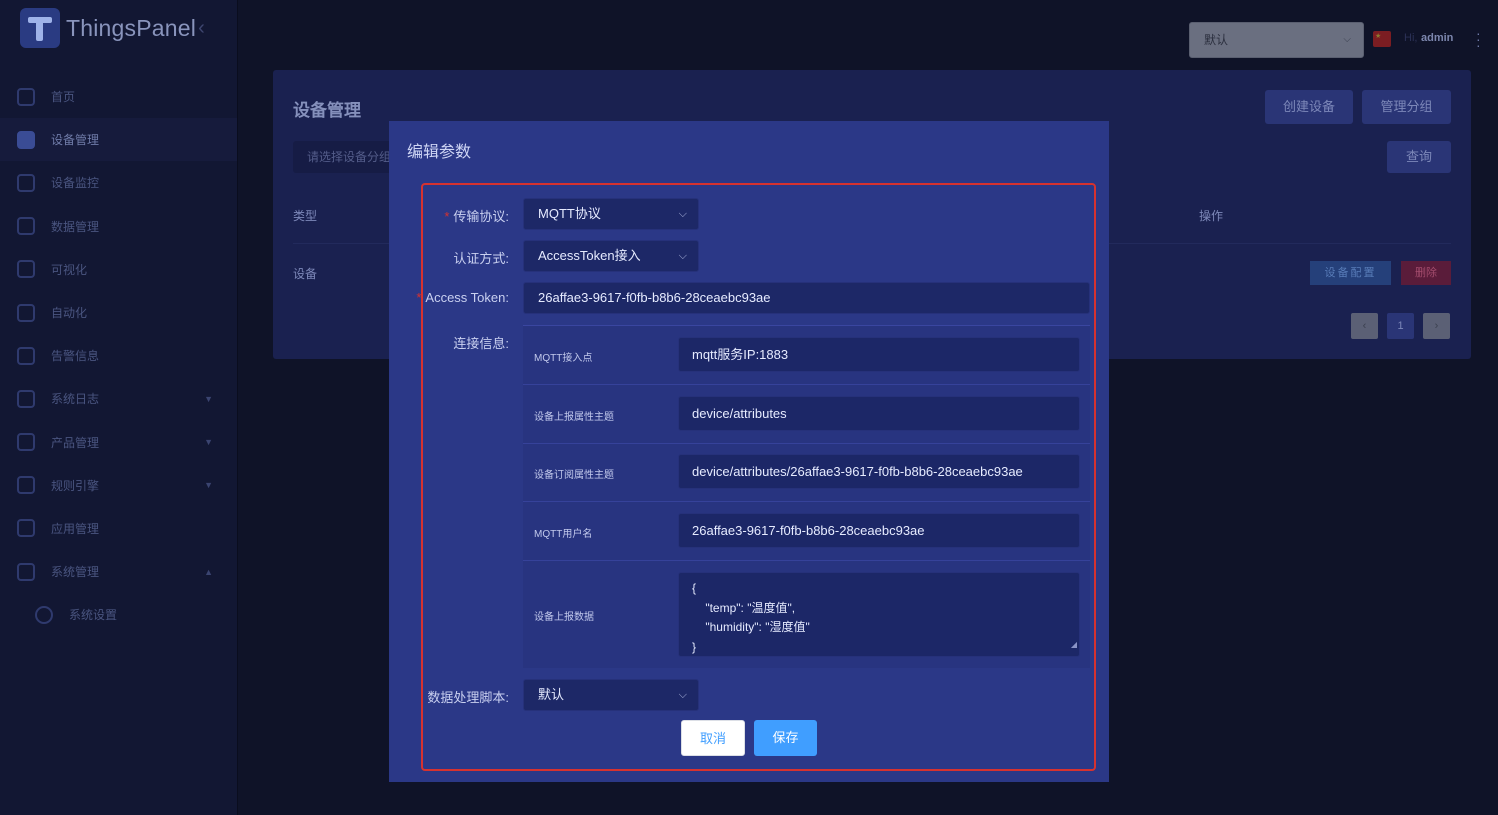  I want to click on resize-handle-icon: ◢, so click(1074, 645).